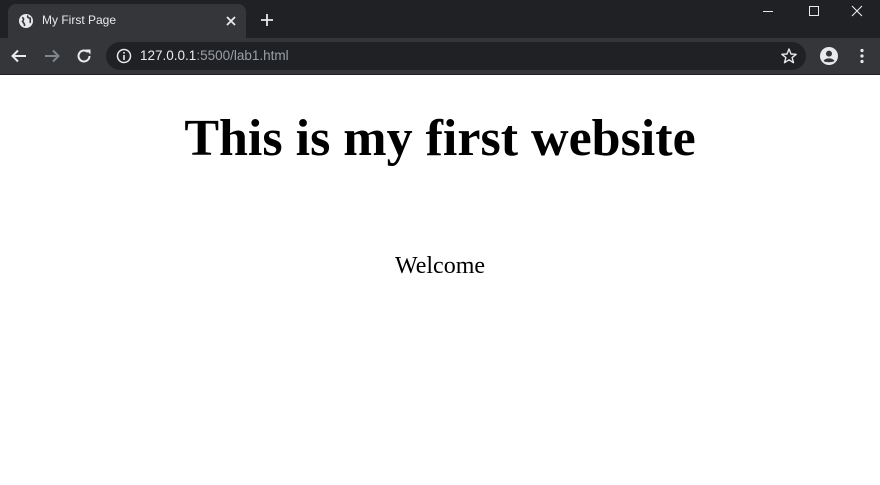  Describe the element at coordinates (440, 19) in the screenshot. I see `browser-titlebar: My First Page` at that location.